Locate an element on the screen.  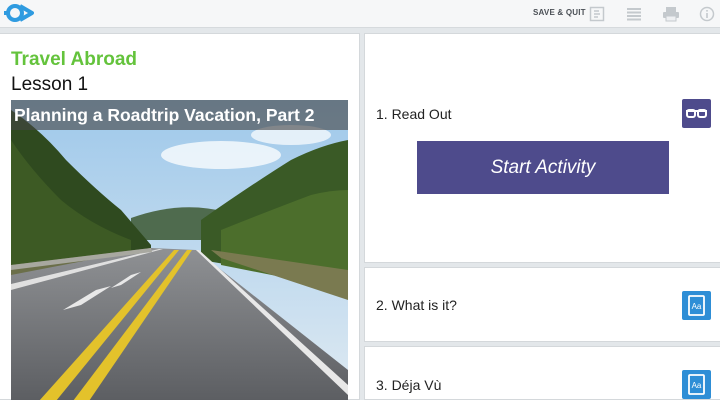
top-bar: SAVE & QUIT is located at coordinates (360, 14).